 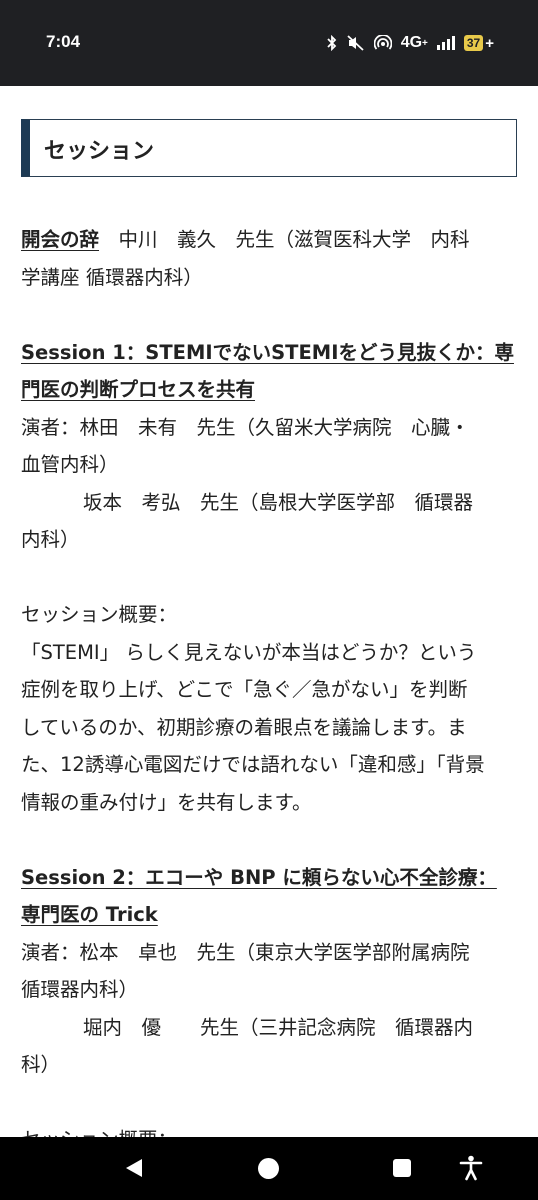 I want to click on section-heading-text: セッション, so click(x=99, y=151).